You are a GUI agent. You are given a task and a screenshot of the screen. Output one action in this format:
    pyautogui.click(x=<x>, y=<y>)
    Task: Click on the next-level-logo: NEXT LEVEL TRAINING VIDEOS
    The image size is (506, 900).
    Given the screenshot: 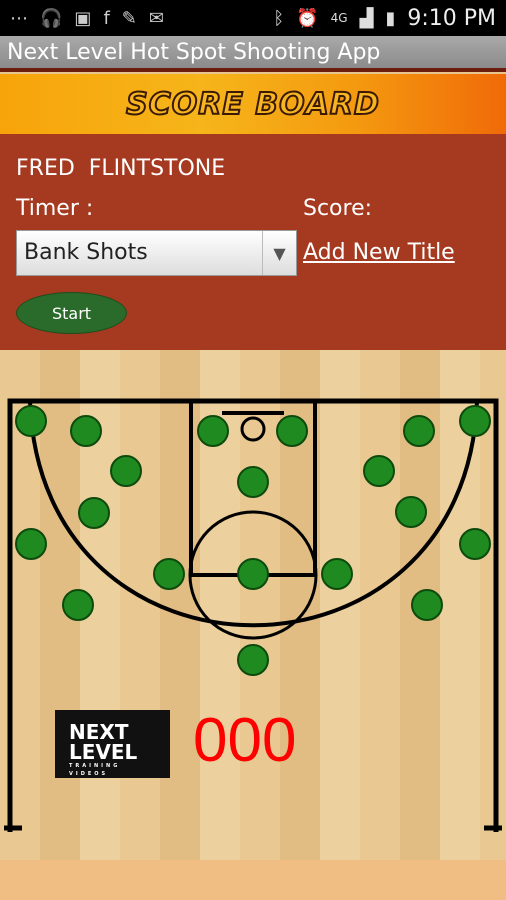 What is the action you would take?
    pyautogui.click(x=112, y=744)
    